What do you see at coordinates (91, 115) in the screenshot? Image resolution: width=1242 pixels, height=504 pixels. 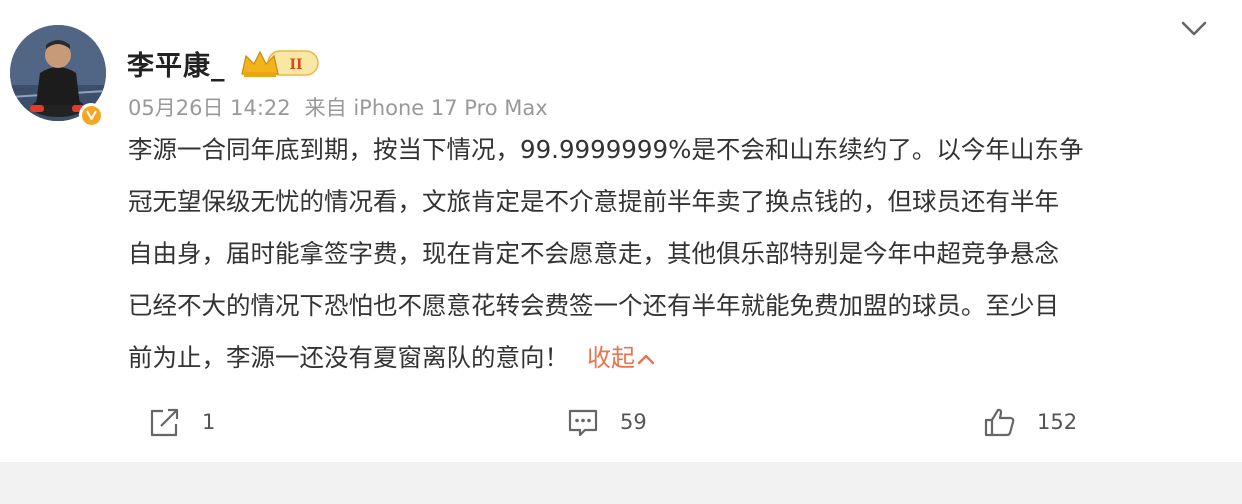 I see `verified-v-icon` at bounding box center [91, 115].